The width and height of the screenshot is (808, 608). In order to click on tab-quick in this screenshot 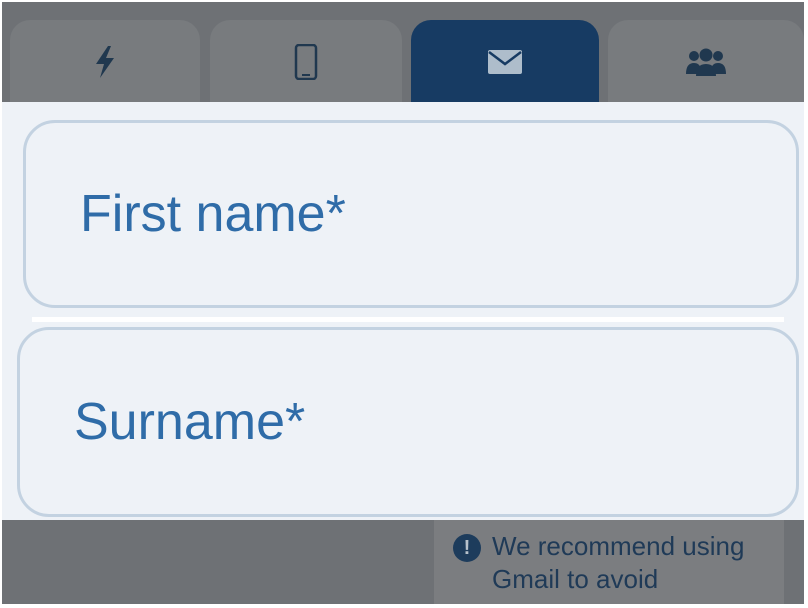, I will do `click(105, 62)`.